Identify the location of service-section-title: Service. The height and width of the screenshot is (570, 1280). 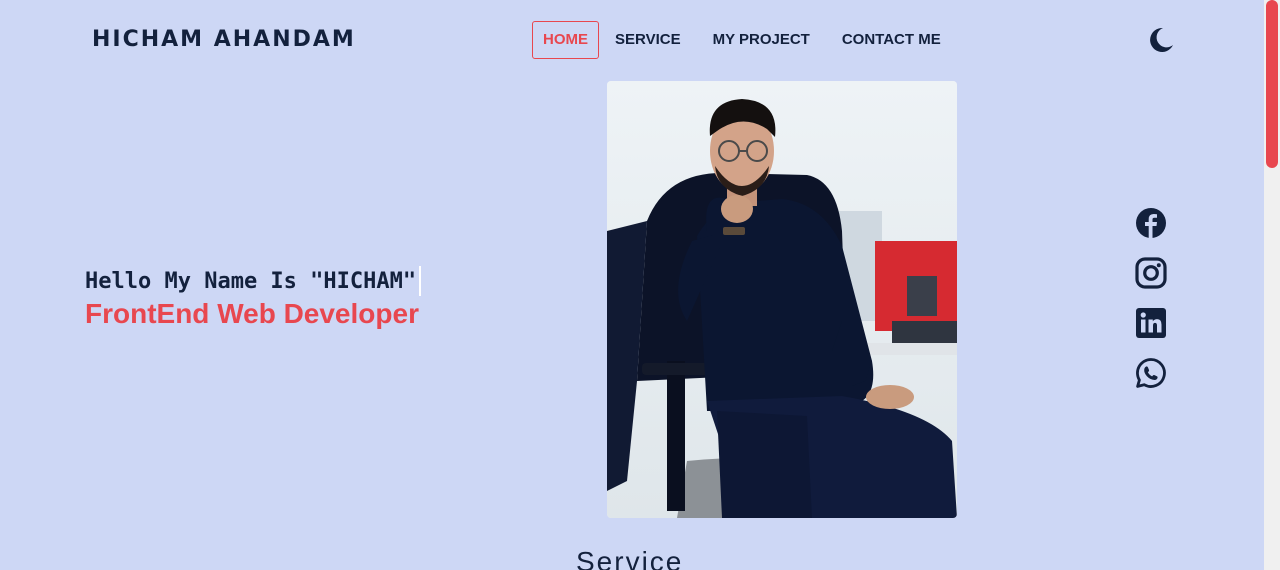
(630, 558).